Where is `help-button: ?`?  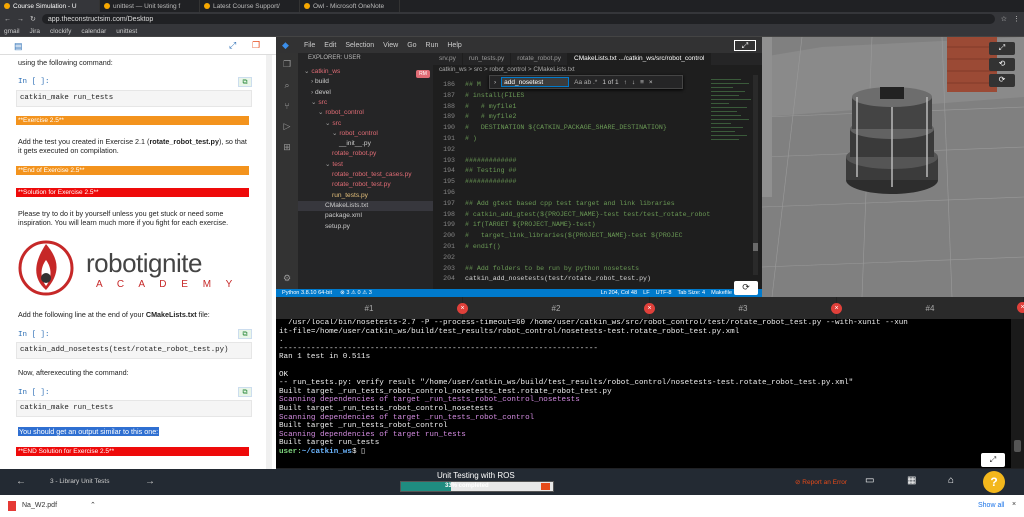 help-button: ? is located at coordinates (994, 482).